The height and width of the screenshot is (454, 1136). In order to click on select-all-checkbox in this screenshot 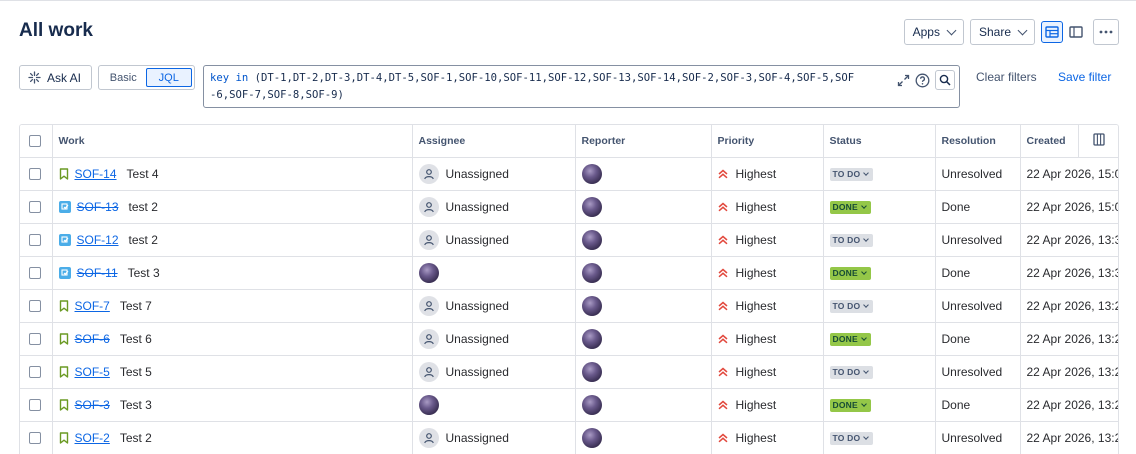, I will do `click(35, 140)`.